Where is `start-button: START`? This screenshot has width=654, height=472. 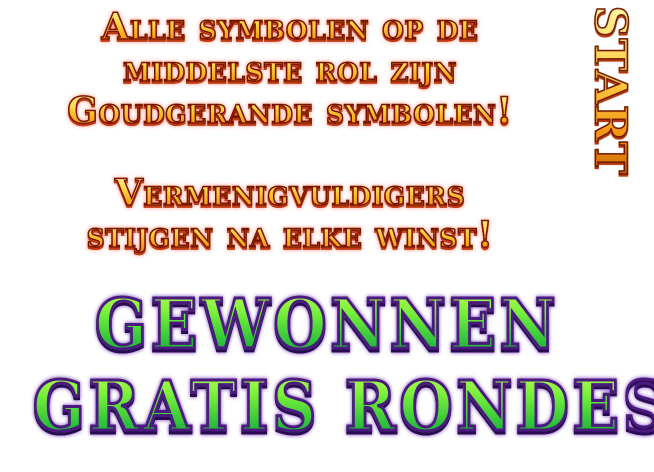
start-button: START is located at coordinates (610, 90).